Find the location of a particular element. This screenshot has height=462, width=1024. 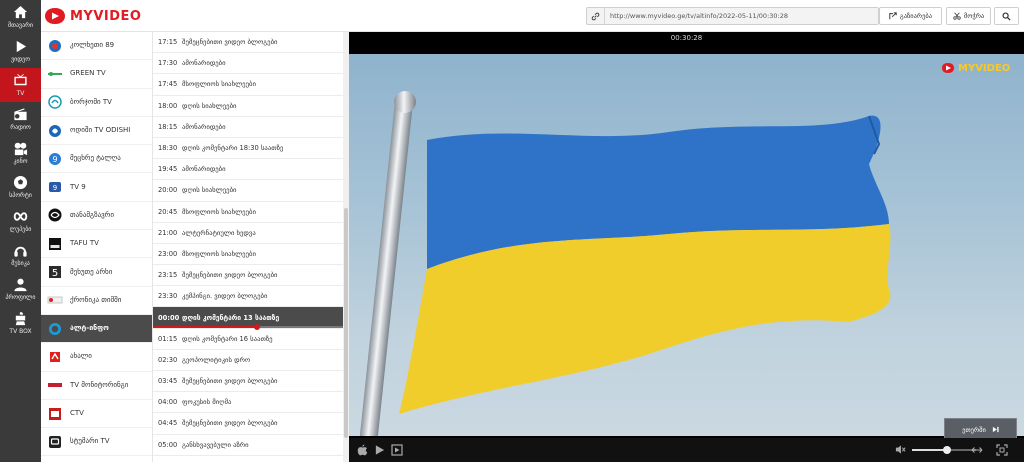

schedule-row-current: 00:00 დღის კომენტარი 13 საათზე is located at coordinates (248, 318).